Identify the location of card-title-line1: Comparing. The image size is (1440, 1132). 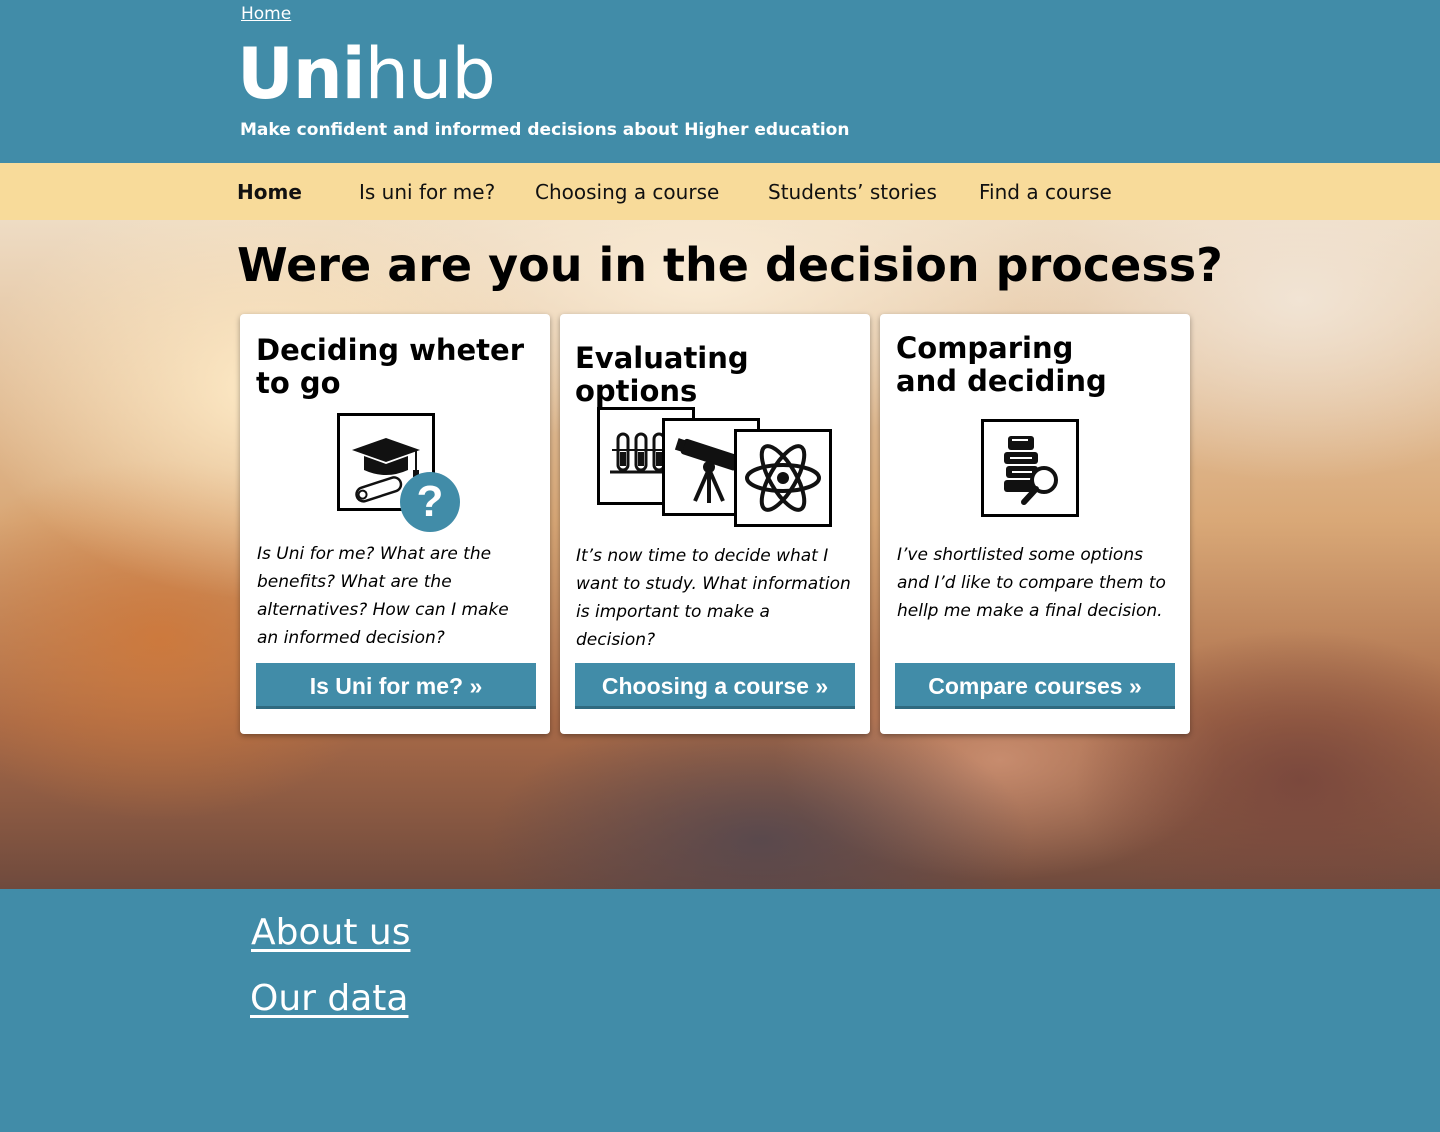
(985, 348).